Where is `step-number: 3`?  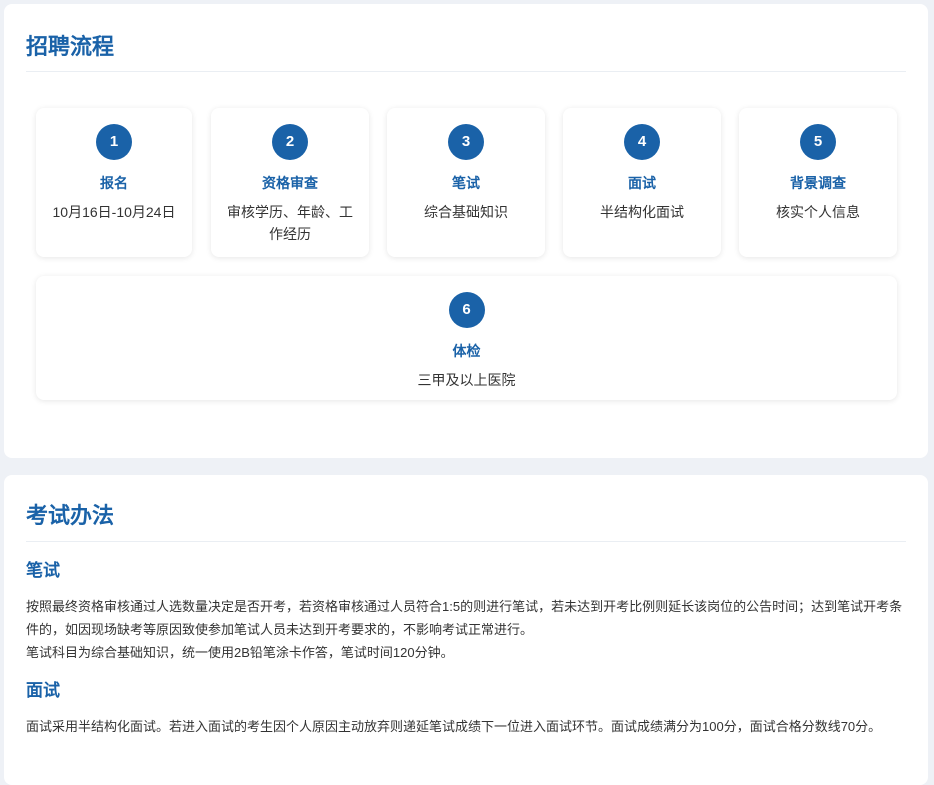
step-number: 3 is located at coordinates (466, 142).